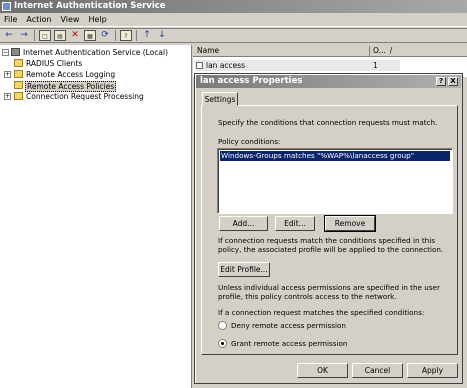 This screenshot has width=467, height=388. Describe the element at coordinates (90, 6) in the screenshot. I see `window-title: Internet Authentication Service` at that location.